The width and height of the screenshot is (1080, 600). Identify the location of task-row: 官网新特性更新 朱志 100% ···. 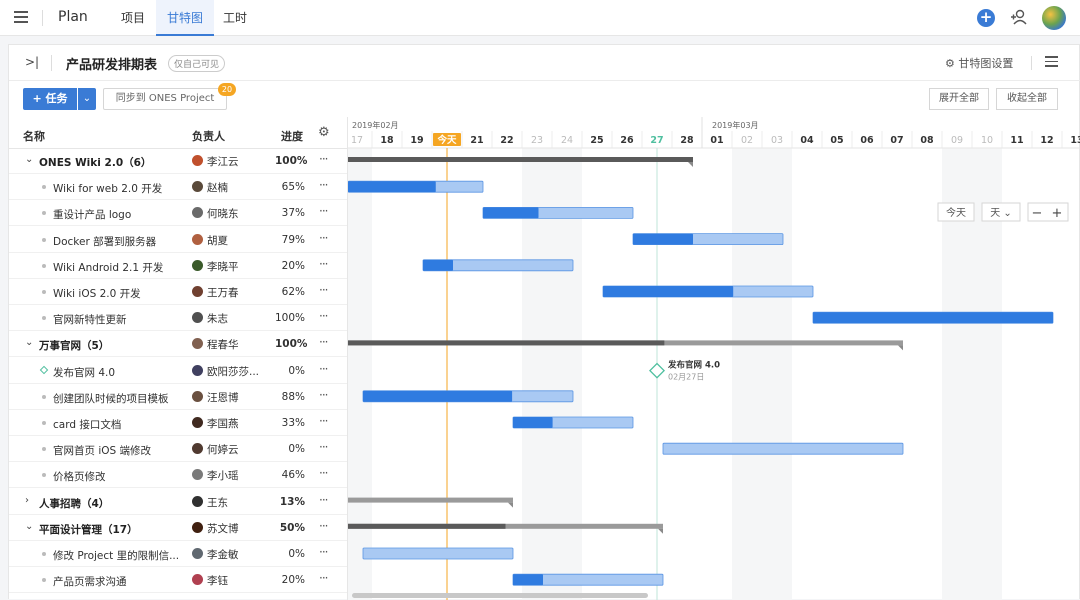
(178, 318).